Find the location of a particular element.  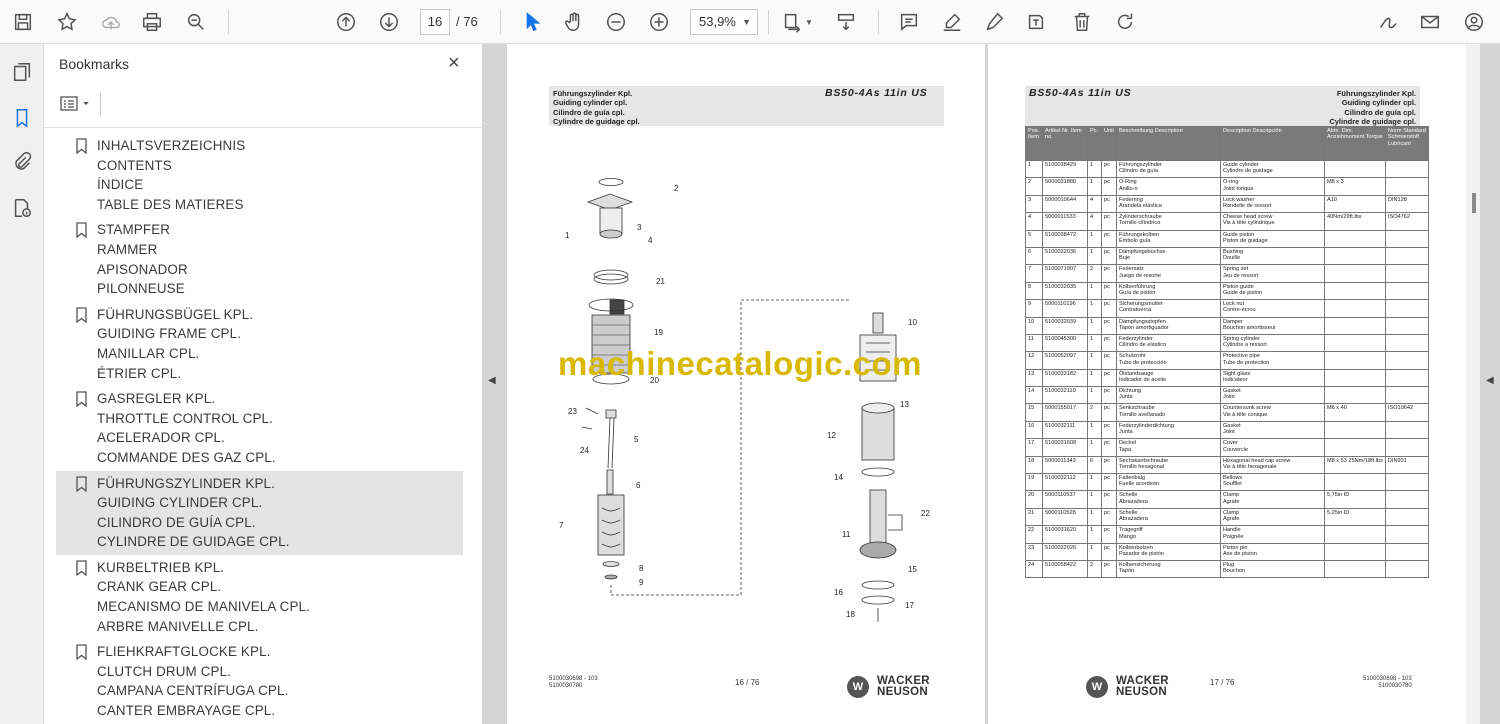

scrolling-mode-icon is located at coordinates (846, 22).